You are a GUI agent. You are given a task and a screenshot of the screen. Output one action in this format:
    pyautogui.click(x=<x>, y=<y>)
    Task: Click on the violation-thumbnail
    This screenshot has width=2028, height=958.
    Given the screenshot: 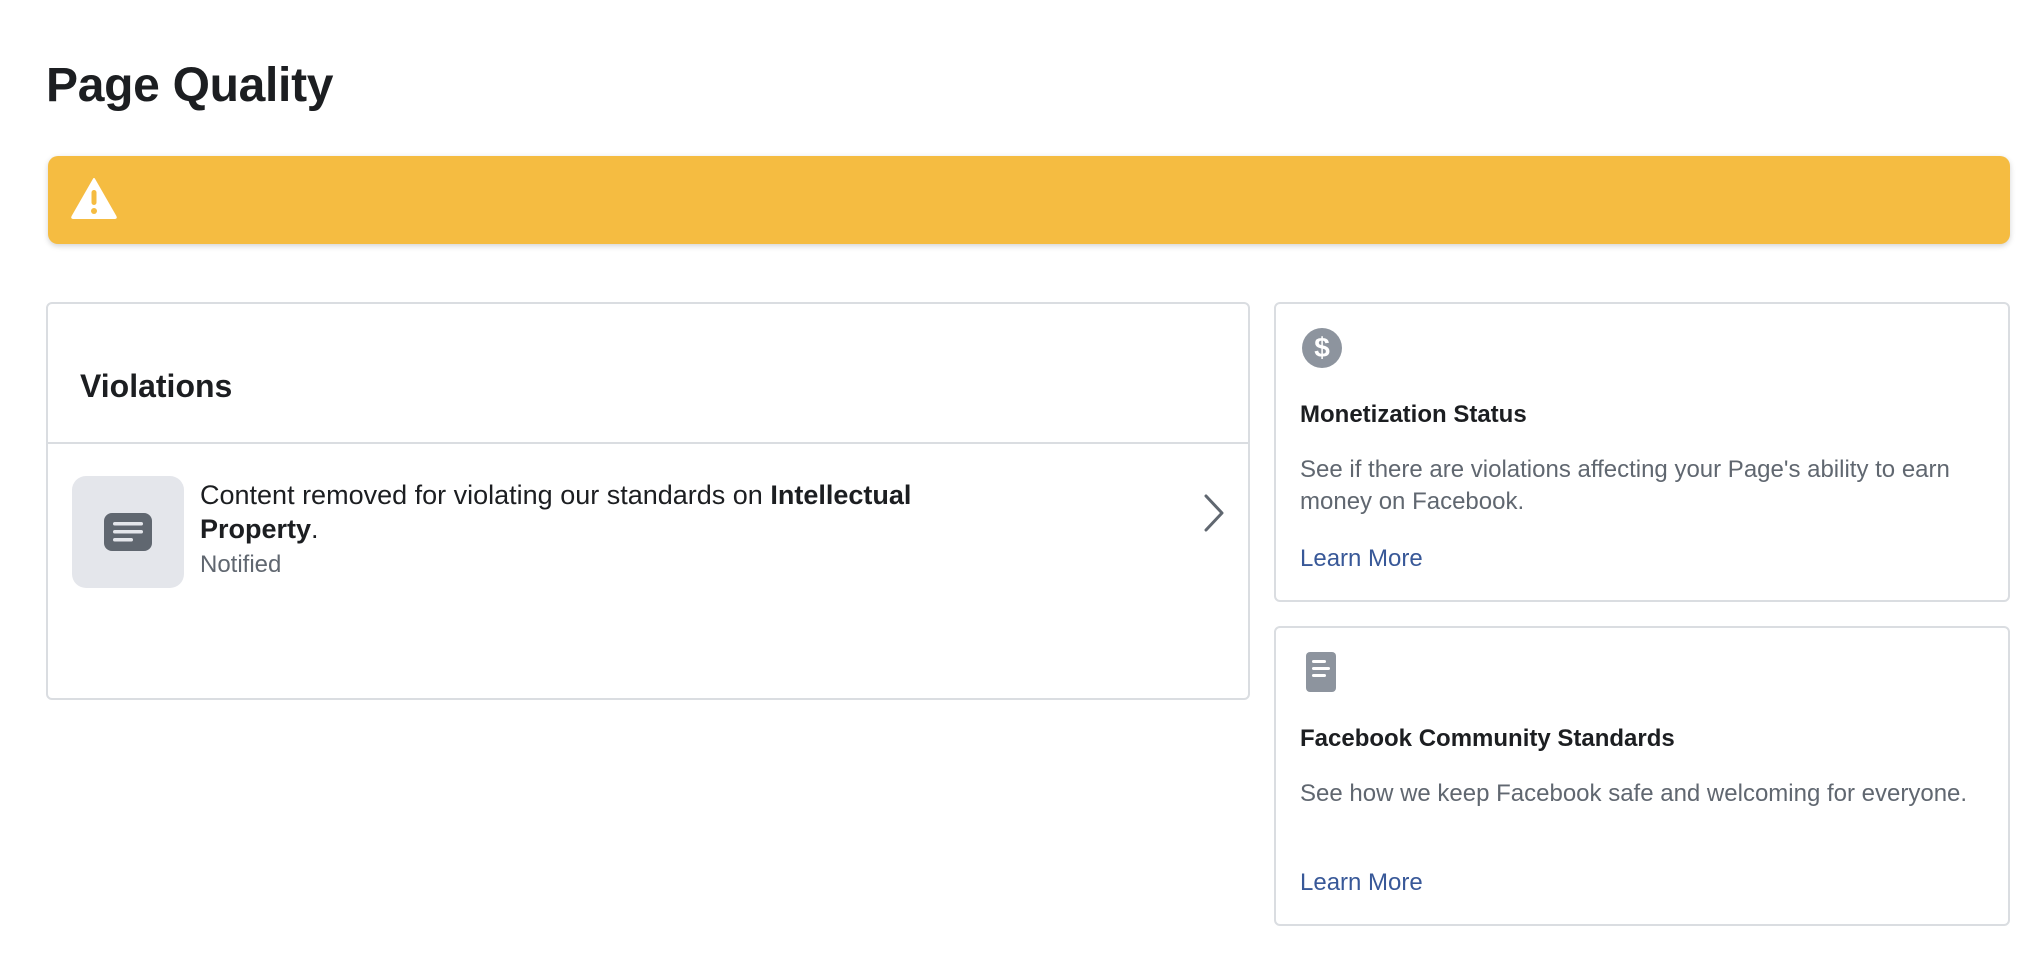 What is the action you would take?
    pyautogui.click(x=128, y=532)
    